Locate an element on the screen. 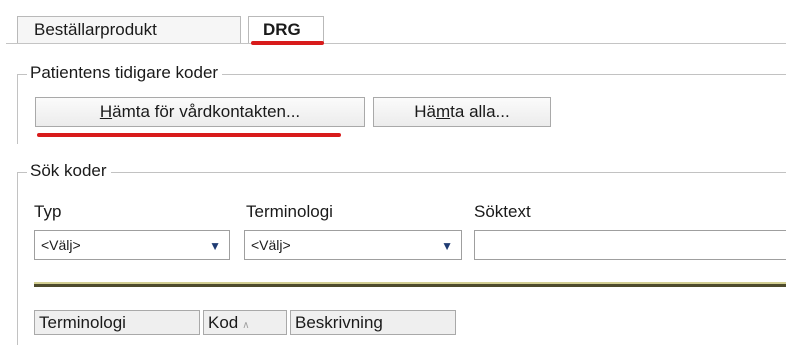  tab-bestallarprodukt: Beställarprodukt is located at coordinates (129, 30).